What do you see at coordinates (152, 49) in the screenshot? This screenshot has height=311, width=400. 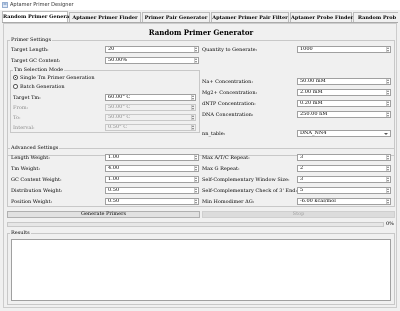 I see `target-length-input: 20` at bounding box center [152, 49].